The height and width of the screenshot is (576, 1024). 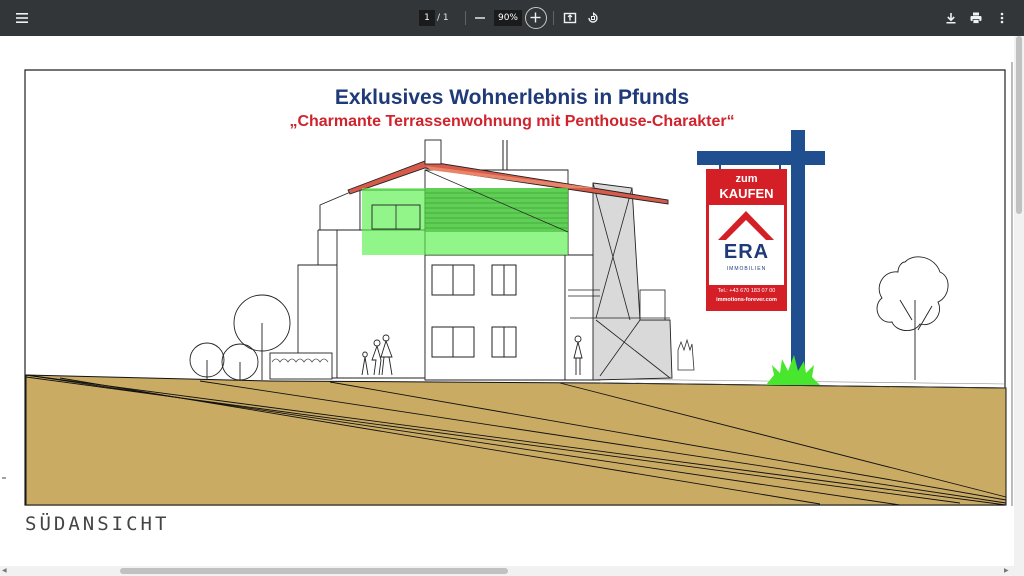 What do you see at coordinates (632, 281) in the screenshot?
I see `building-tower` at bounding box center [632, 281].